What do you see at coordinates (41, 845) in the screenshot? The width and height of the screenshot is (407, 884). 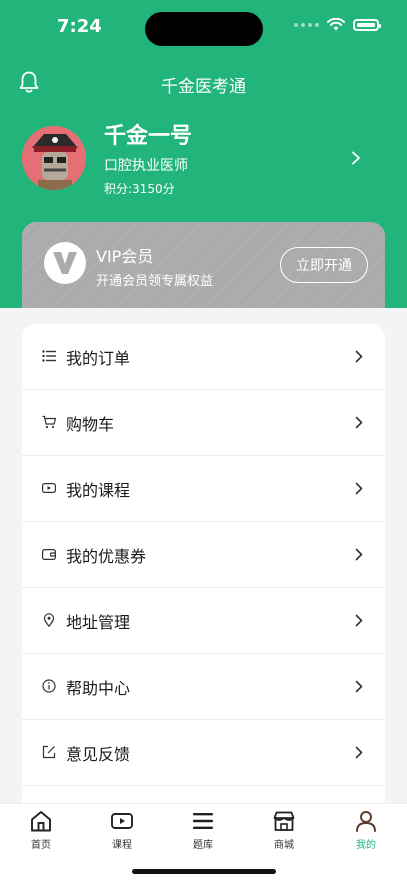 I see `tab-label: 首页` at bounding box center [41, 845].